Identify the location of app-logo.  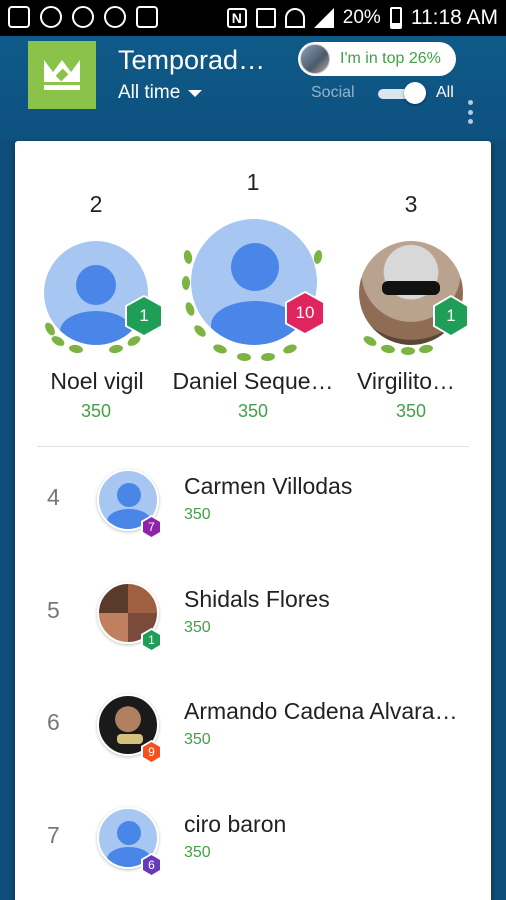
(62, 75).